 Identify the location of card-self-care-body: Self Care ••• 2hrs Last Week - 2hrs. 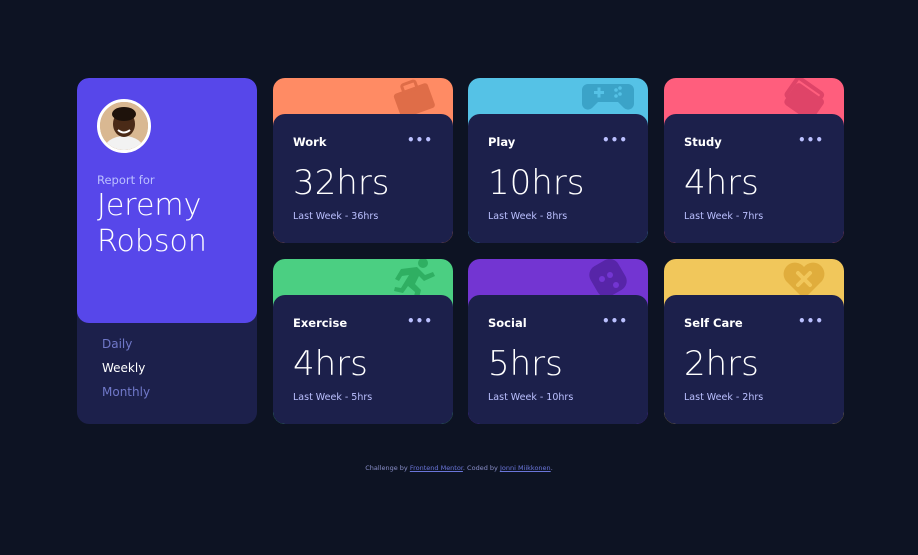
(754, 359).